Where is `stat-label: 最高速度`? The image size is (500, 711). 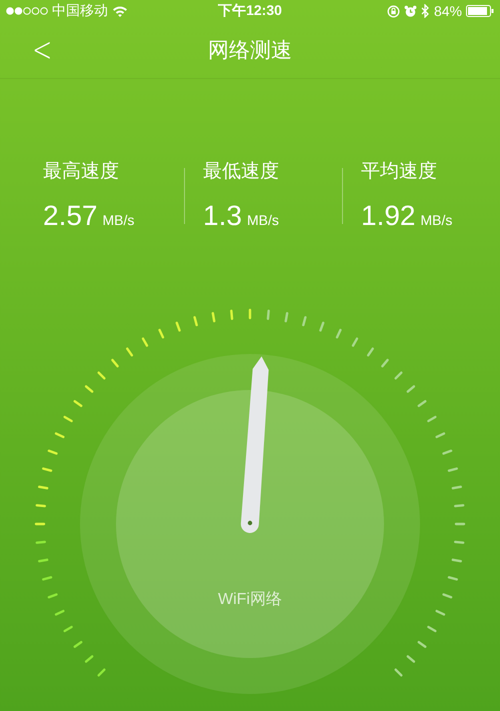
stat-label: 最高速度 is located at coordinates (81, 172).